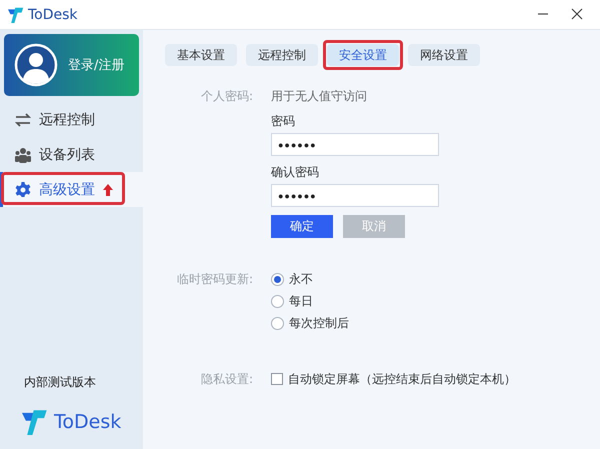 The height and width of the screenshot is (449, 600). Describe the element at coordinates (67, 189) in the screenshot. I see `nav-label: 高级设置` at that location.